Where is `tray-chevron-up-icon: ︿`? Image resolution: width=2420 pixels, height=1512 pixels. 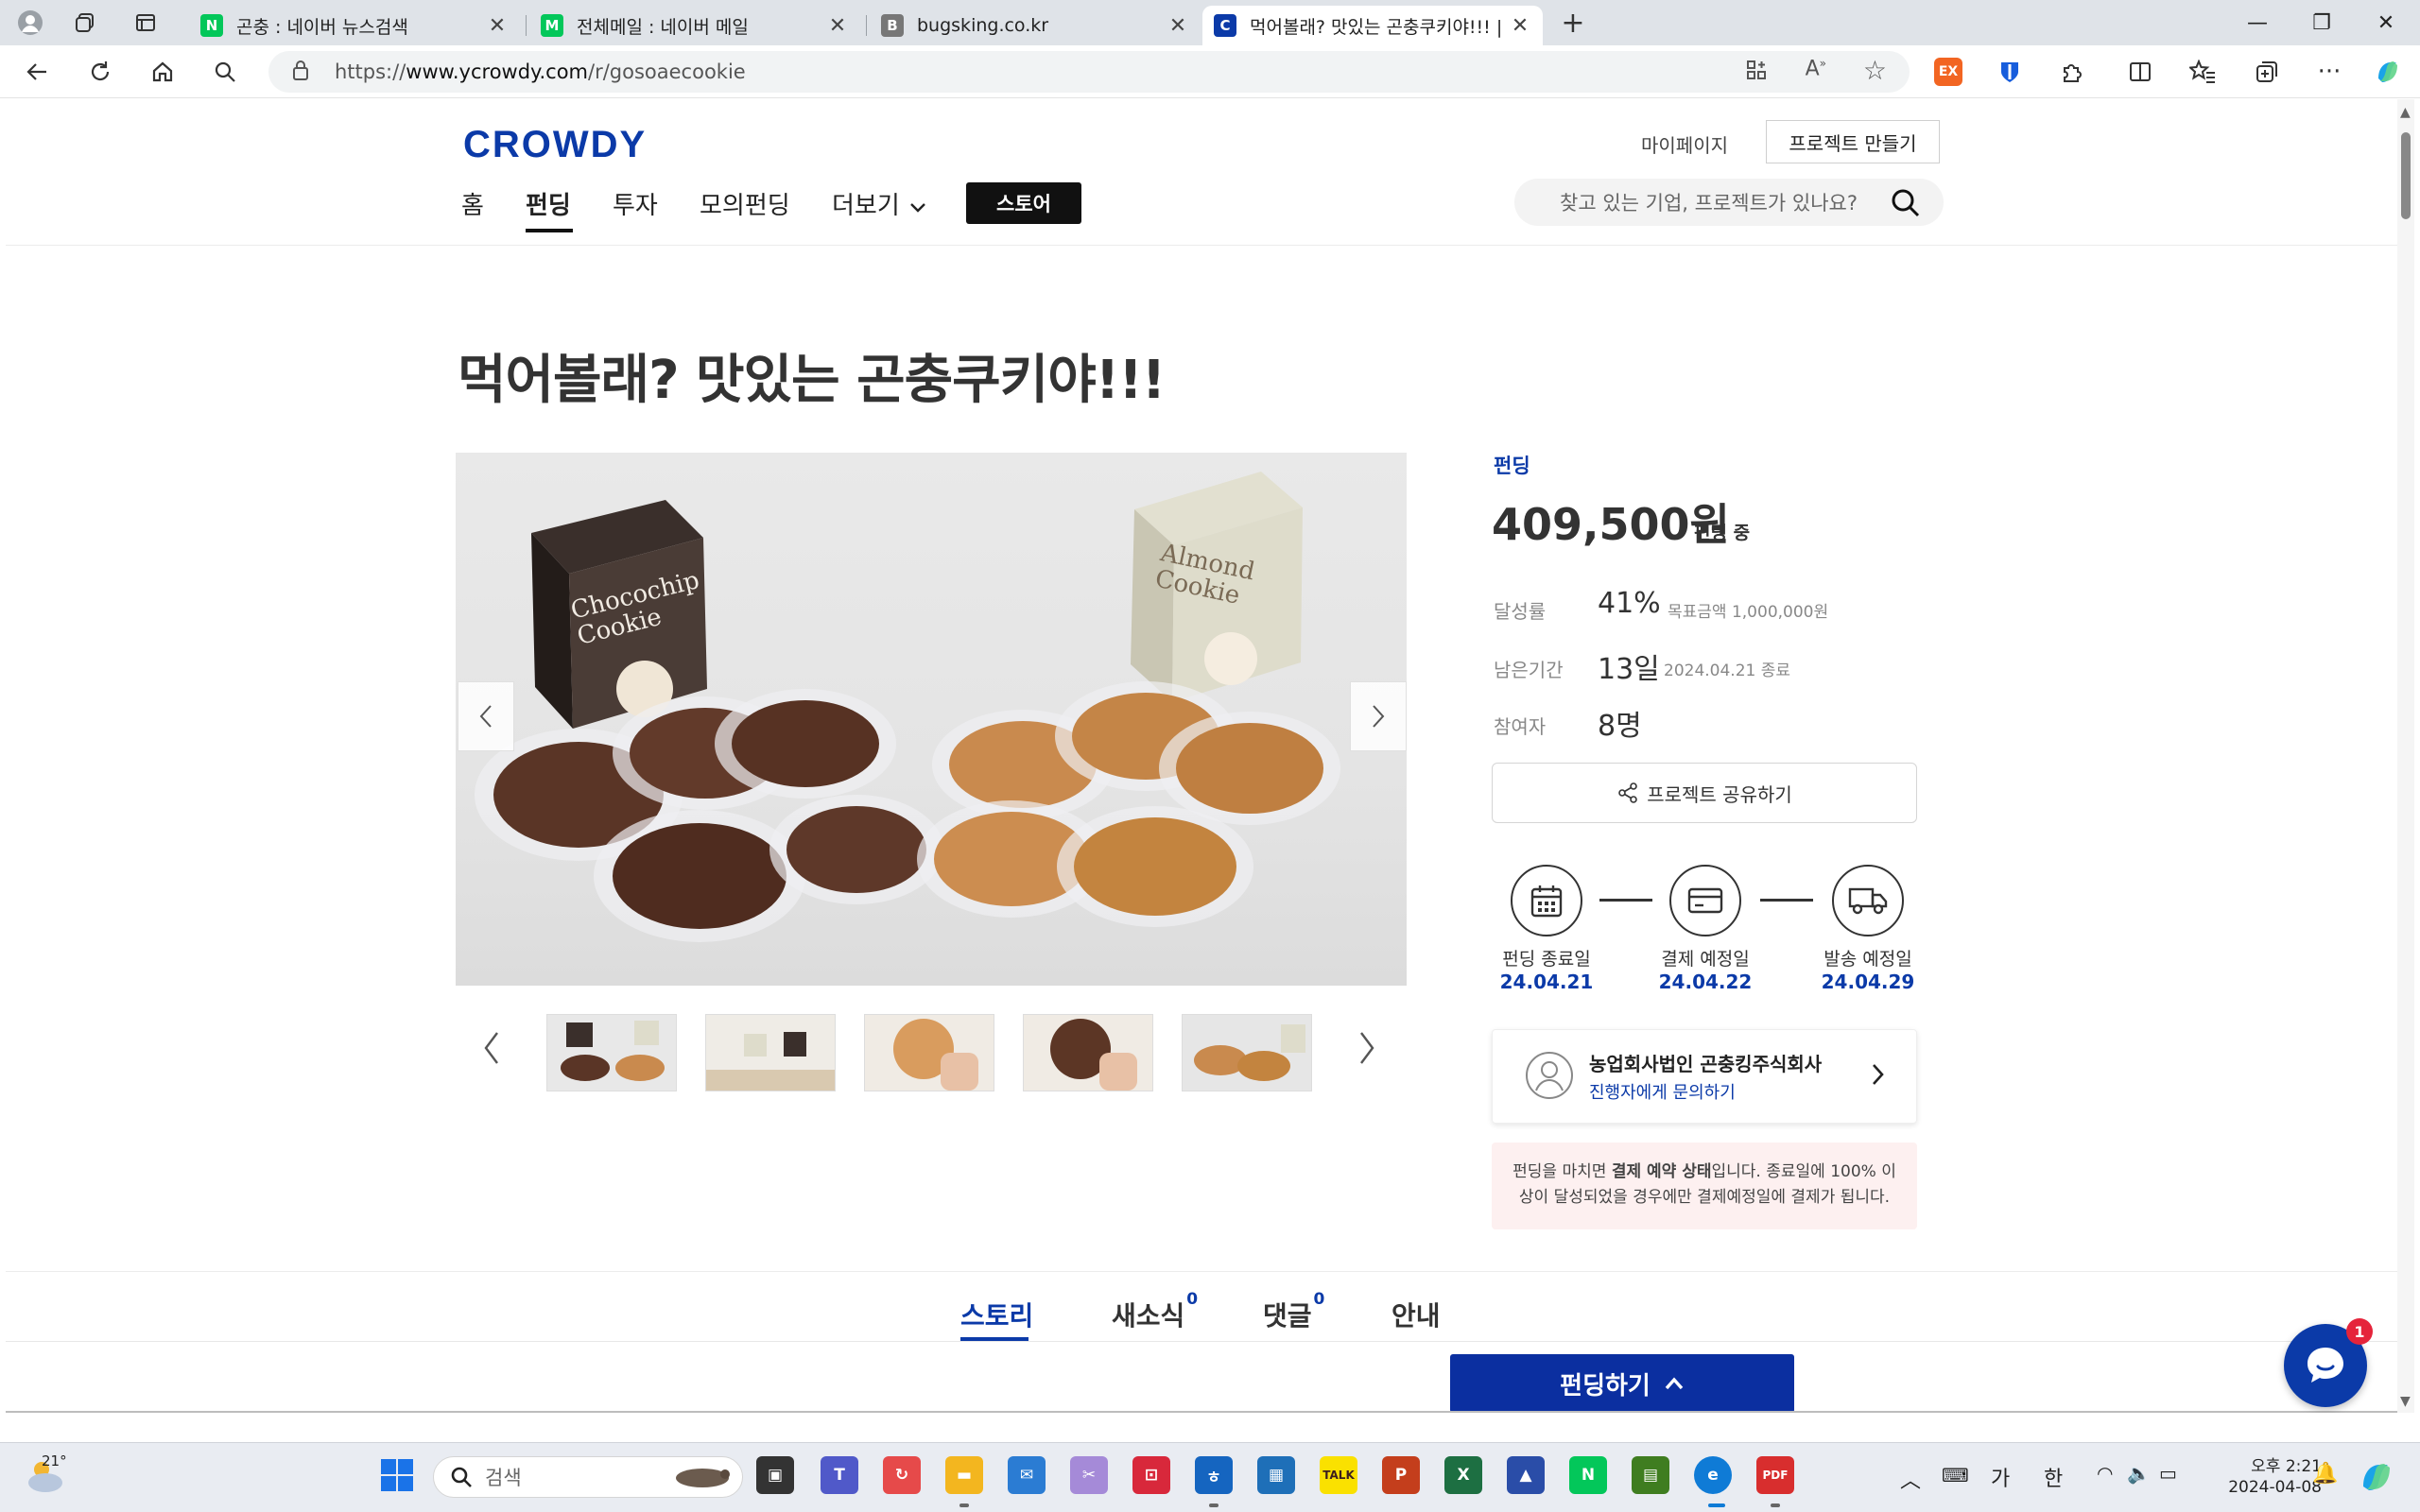
tray-chevron-up-icon: ︿ is located at coordinates (1910, 1479).